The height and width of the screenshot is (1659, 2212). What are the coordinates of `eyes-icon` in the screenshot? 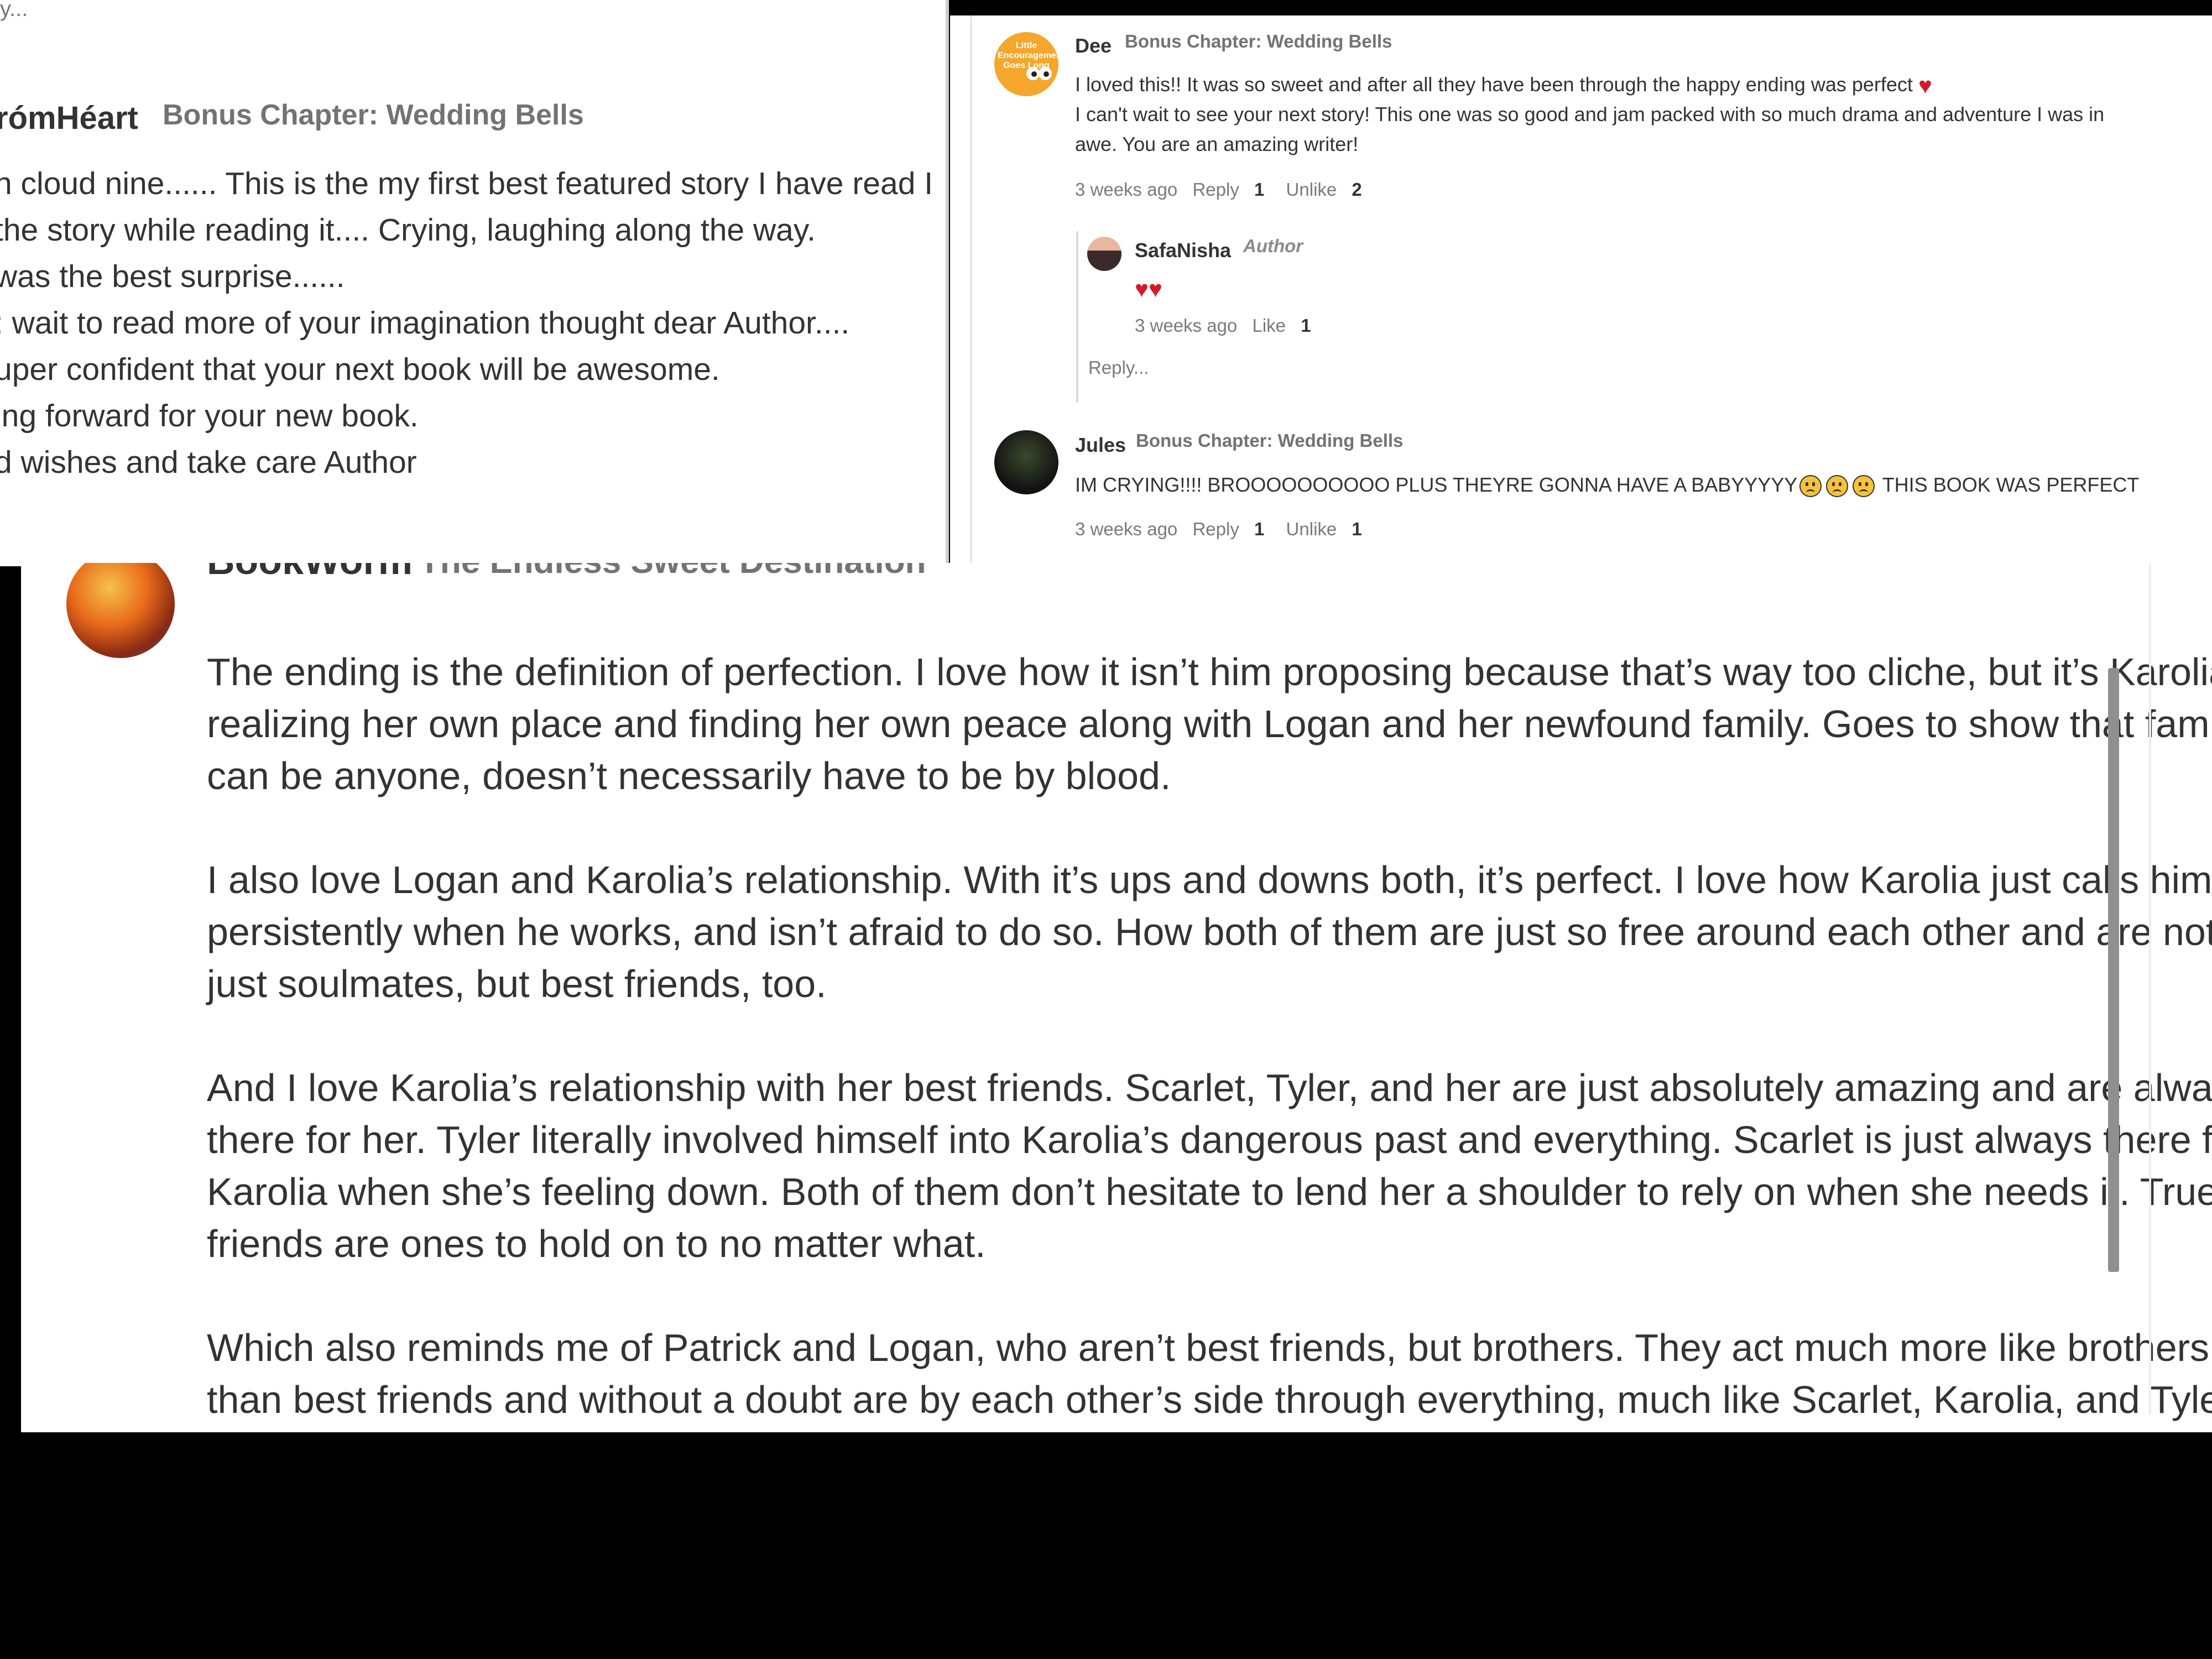 It's located at (1039, 73).